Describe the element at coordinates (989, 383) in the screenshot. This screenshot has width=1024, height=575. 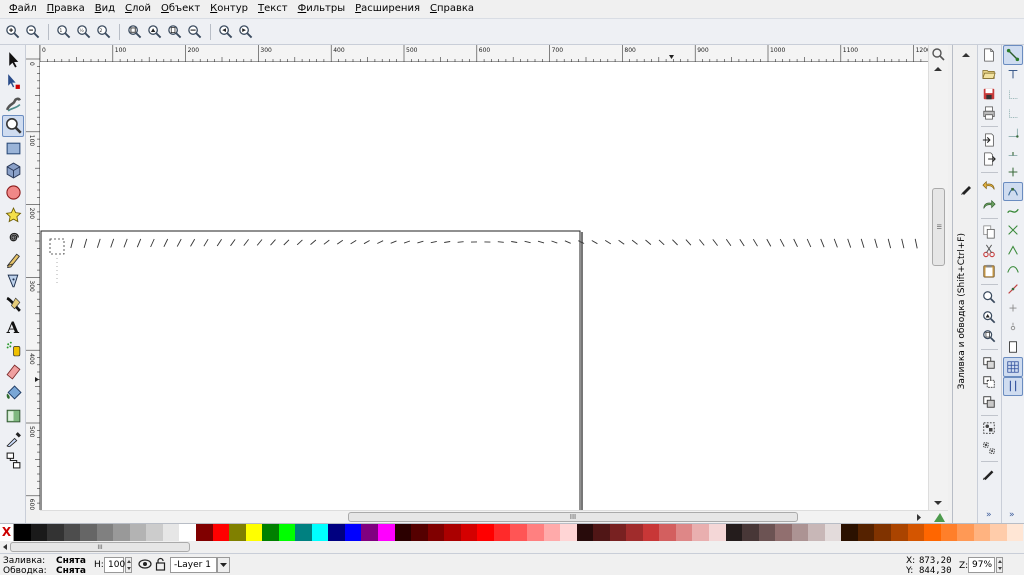
I see `clone-button` at that location.